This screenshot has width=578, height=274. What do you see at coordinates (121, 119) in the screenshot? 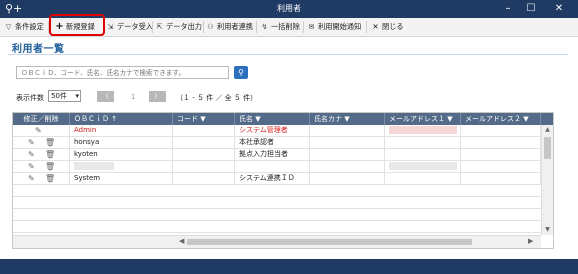
I see `column-header-obcid: ＯＢＣｉＤ ↑` at bounding box center [121, 119].